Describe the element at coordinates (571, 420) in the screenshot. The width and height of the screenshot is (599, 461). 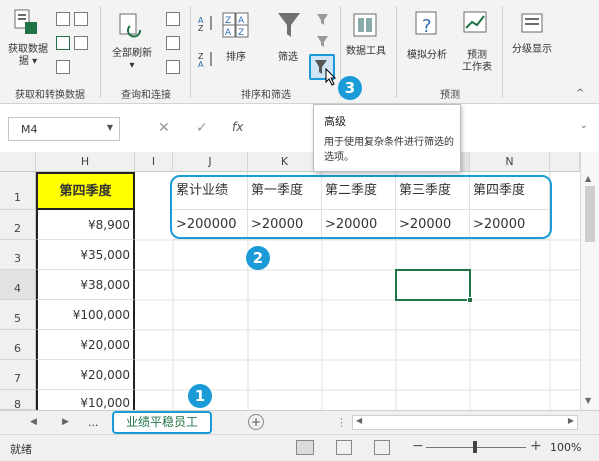
I see `h-scroll-right-icon: ▶` at that location.